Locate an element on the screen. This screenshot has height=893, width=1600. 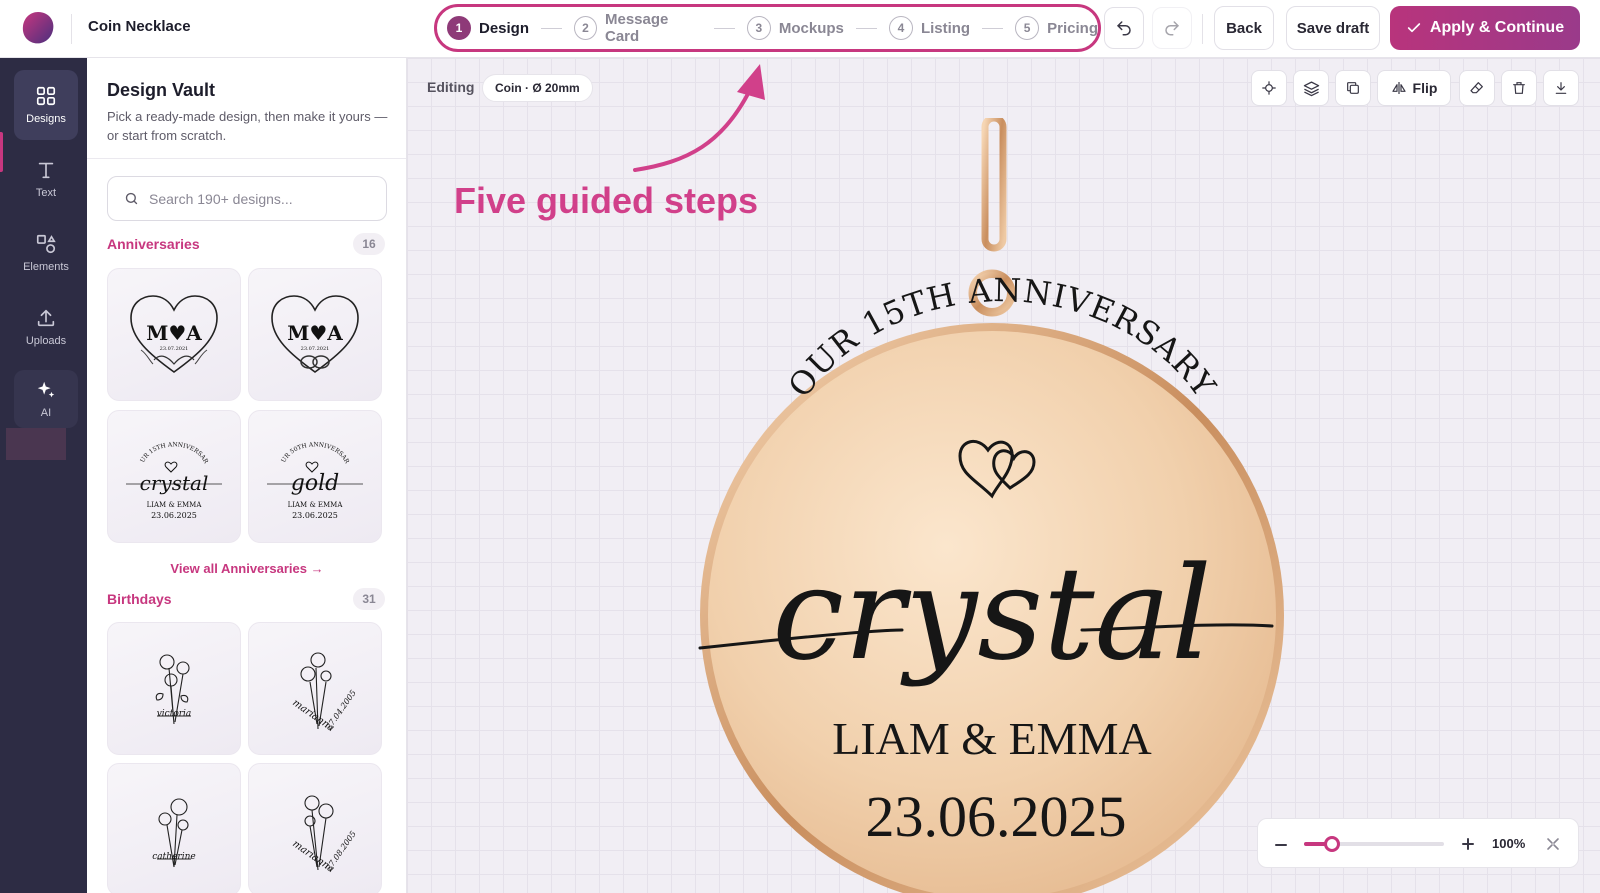
rail-item-uploads: Uploads is located at coordinates (46, 327).